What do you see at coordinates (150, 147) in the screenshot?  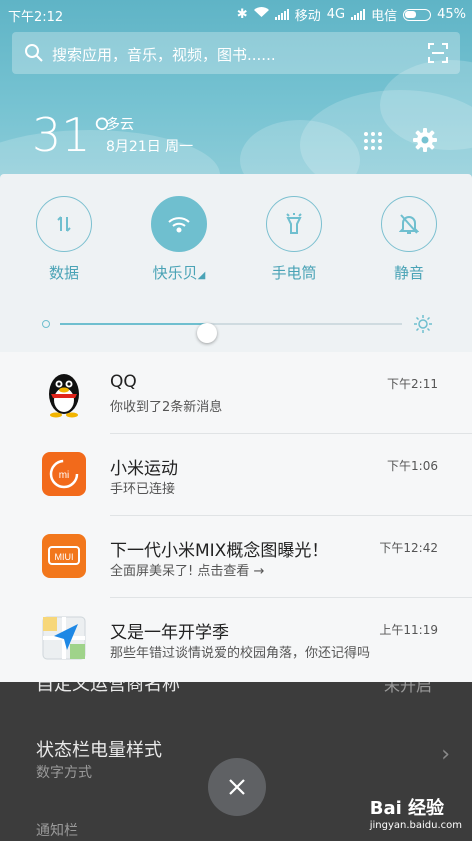 I see `weather-date: 8月21日 周一` at bounding box center [150, 147].